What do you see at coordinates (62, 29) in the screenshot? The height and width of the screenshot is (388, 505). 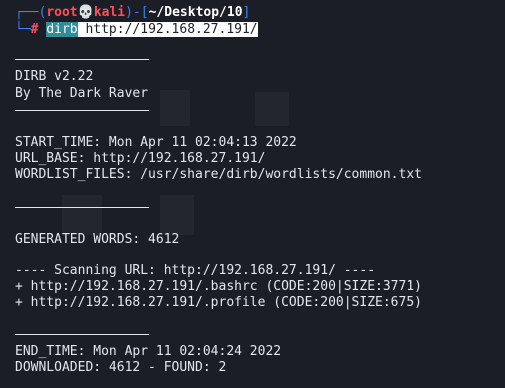 I see `command-name: dirb` at bounding box center [62, 29].